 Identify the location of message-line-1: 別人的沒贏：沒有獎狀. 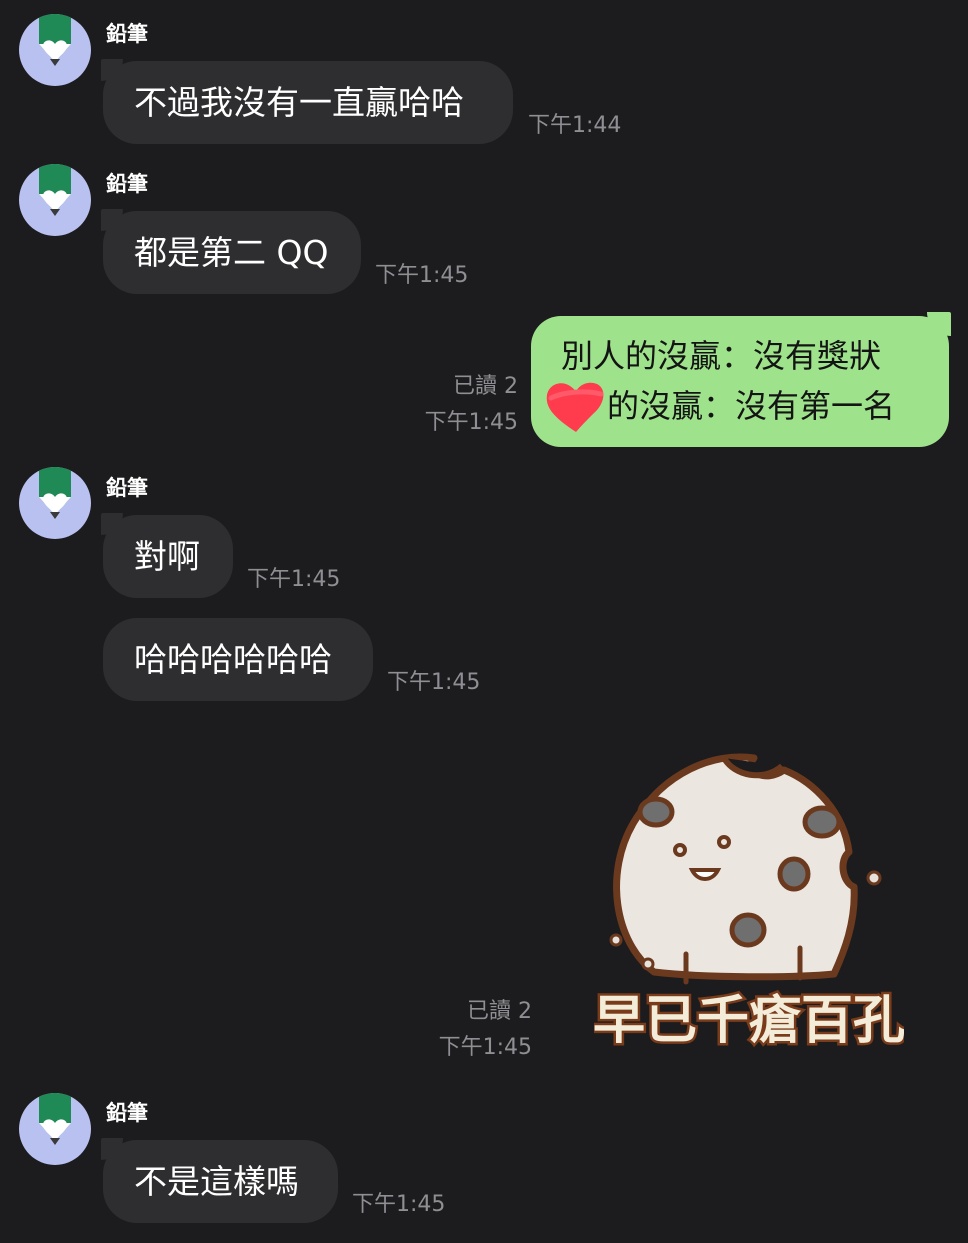
(721, 356).